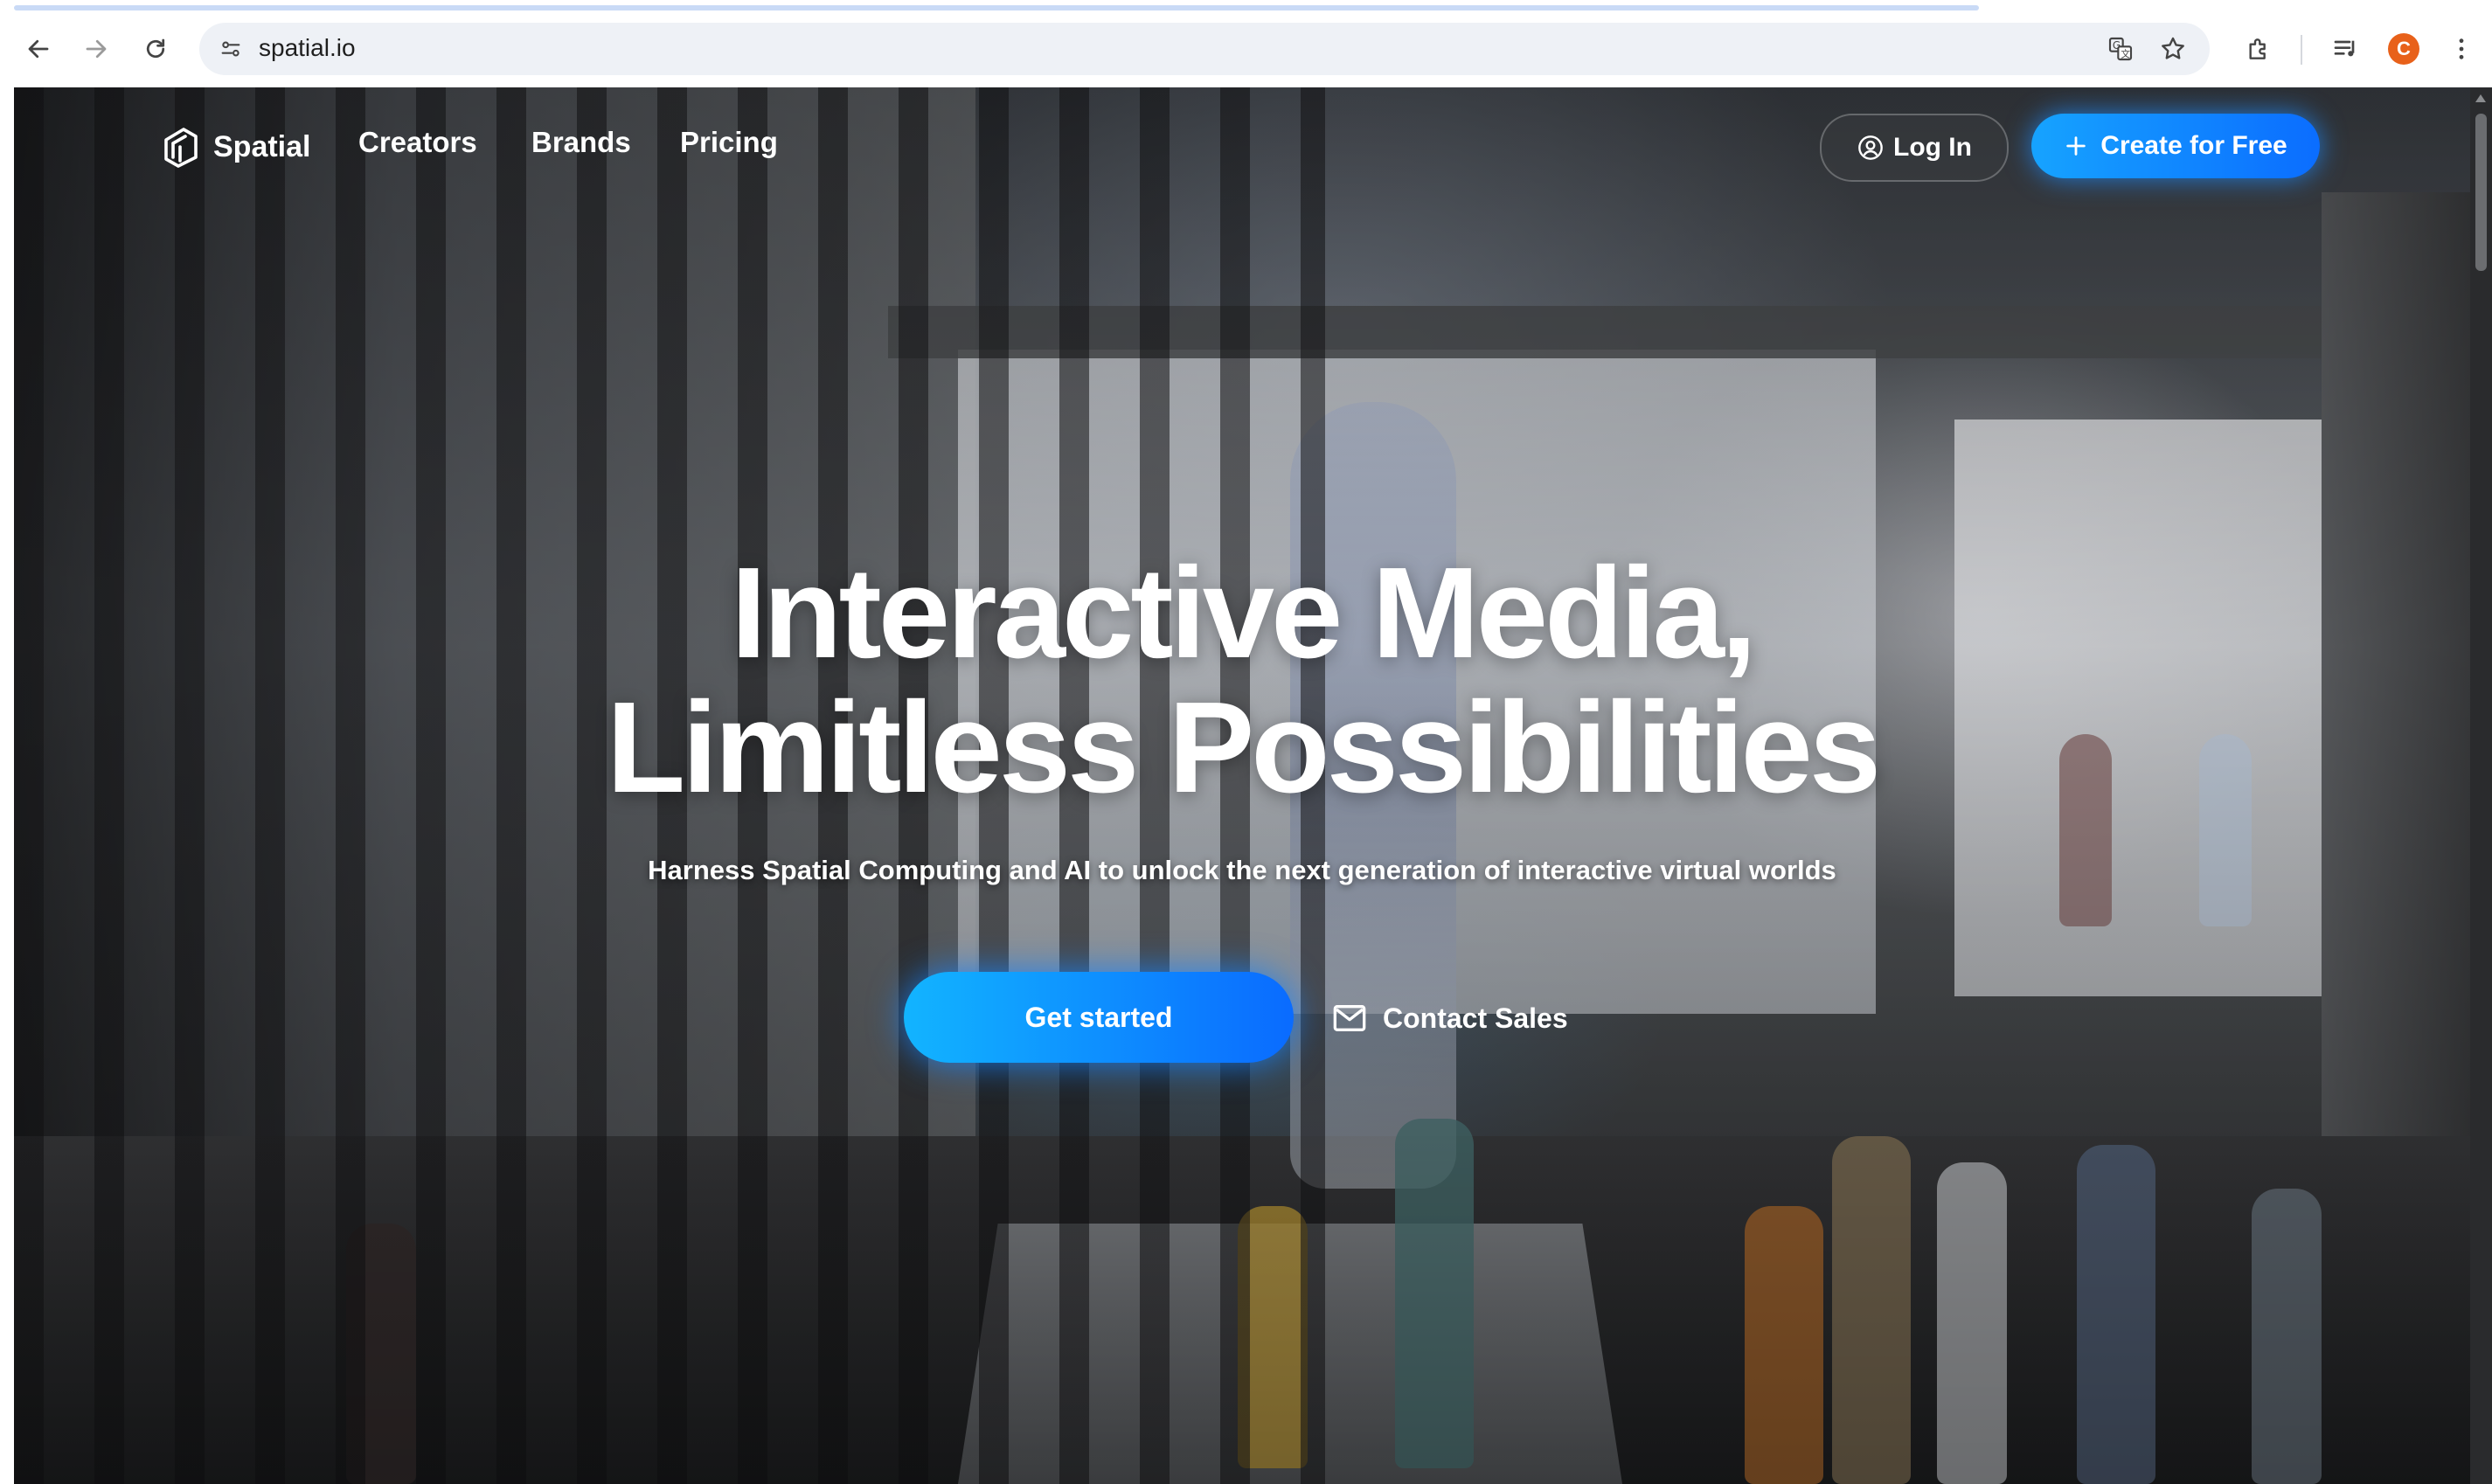 This screenshot has width=2492, height=1484. Describe the element at coordinates (2480, 98) in the screenshot. I see `scroll-up-arrow-icon` at that location.